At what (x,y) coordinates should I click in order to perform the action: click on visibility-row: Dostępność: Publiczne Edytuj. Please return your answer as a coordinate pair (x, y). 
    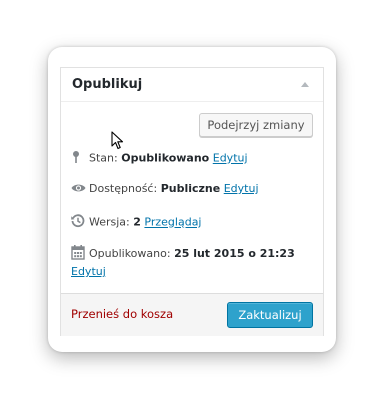
    Looking at the image, I should click on (165, 189).